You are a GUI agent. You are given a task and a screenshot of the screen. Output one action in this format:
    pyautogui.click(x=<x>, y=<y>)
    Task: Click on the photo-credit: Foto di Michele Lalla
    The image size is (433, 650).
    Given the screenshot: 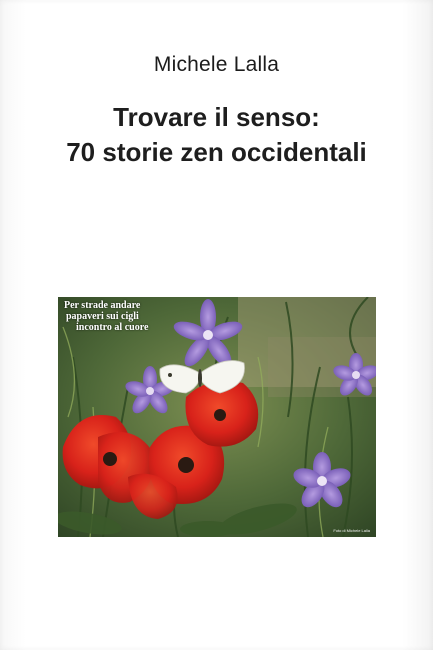 What is the action you would take?
    pyautogui.click(x=351, y=530)
    